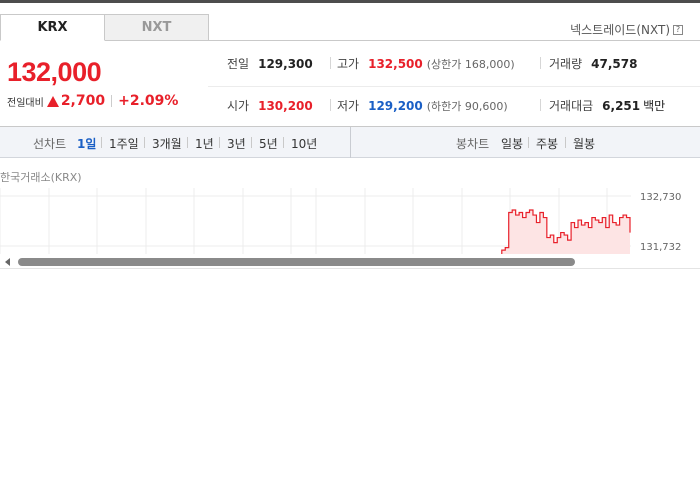 This screenshot has height=490, width=700. I want to click on intraday-chart: 132,730 131,732, so click(350, 221).